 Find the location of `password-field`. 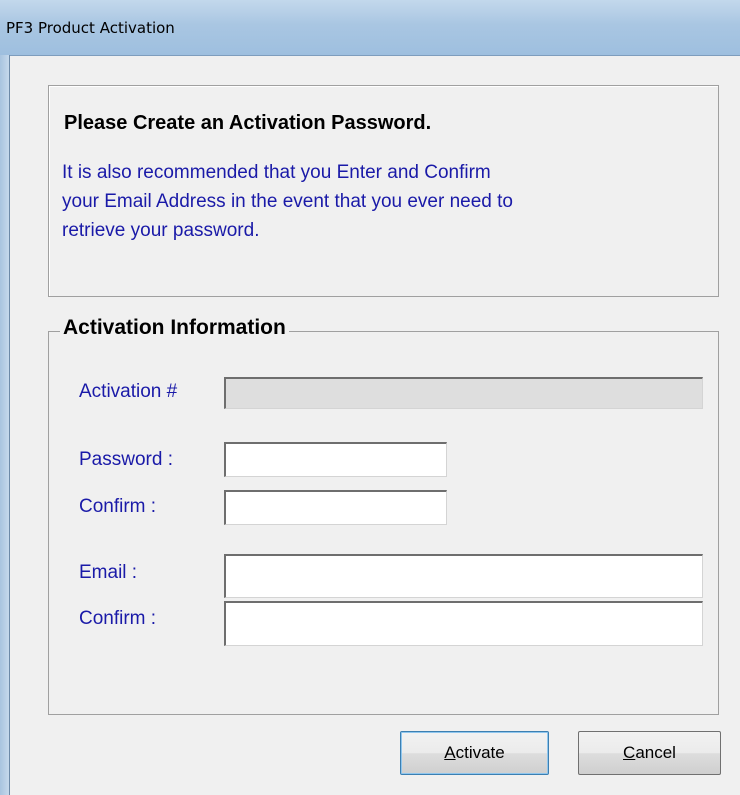

password-field is located at coordinates (335, 459).